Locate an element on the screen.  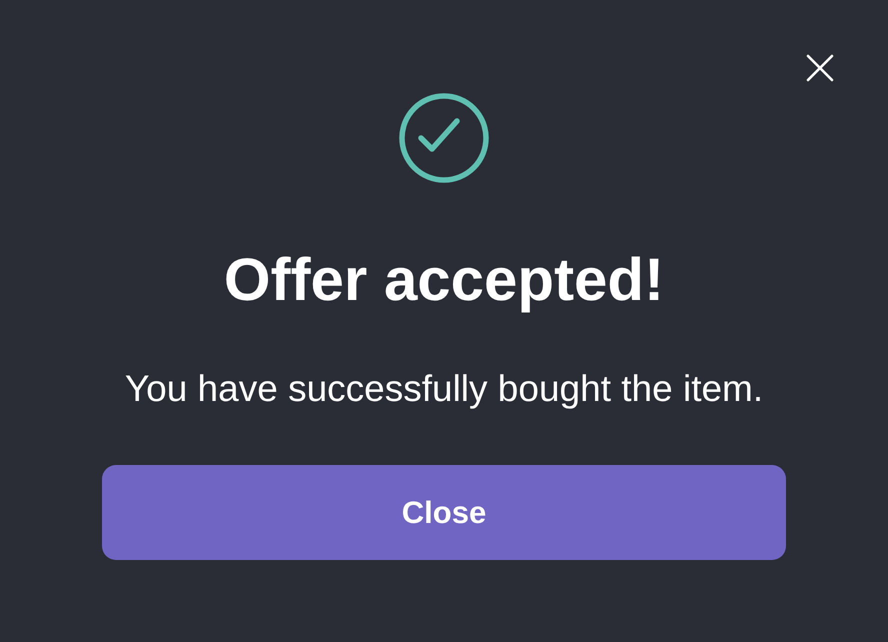
check-circle-icon is located at coordinates (444, 138).